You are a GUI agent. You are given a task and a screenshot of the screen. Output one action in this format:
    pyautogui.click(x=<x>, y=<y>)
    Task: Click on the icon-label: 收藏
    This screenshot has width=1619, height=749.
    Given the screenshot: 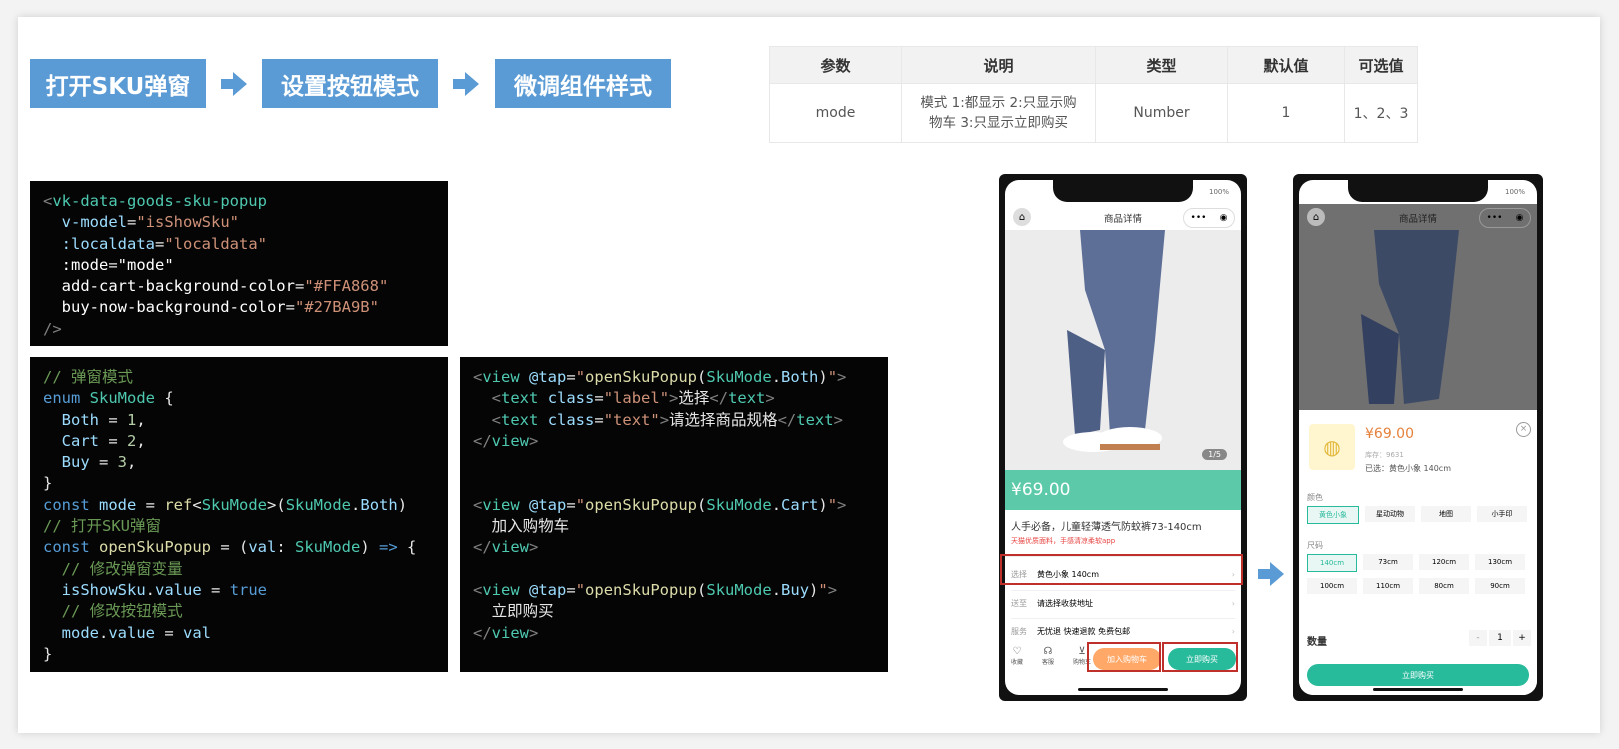 What is the action you would take?
    pyautogui.click(x=1017, y=662)
    